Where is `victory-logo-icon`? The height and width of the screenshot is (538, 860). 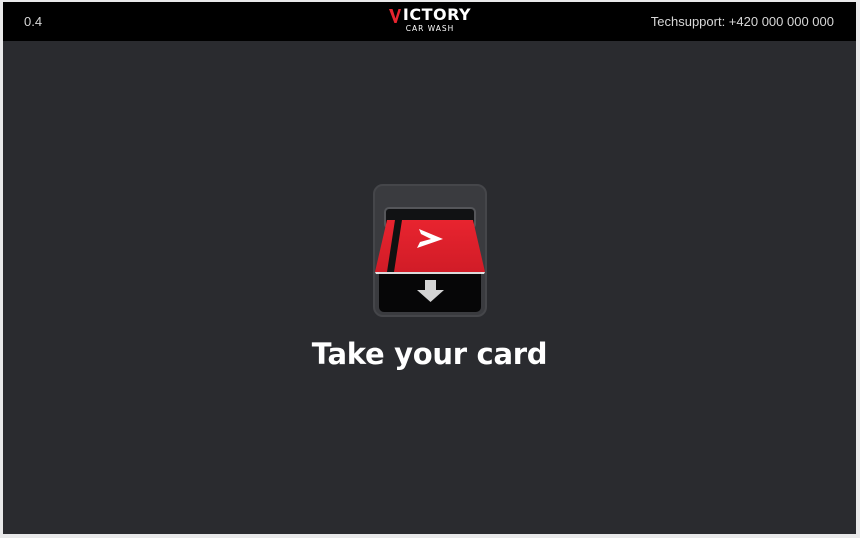
victory-logo-icon is located at coordinates (395, 16).